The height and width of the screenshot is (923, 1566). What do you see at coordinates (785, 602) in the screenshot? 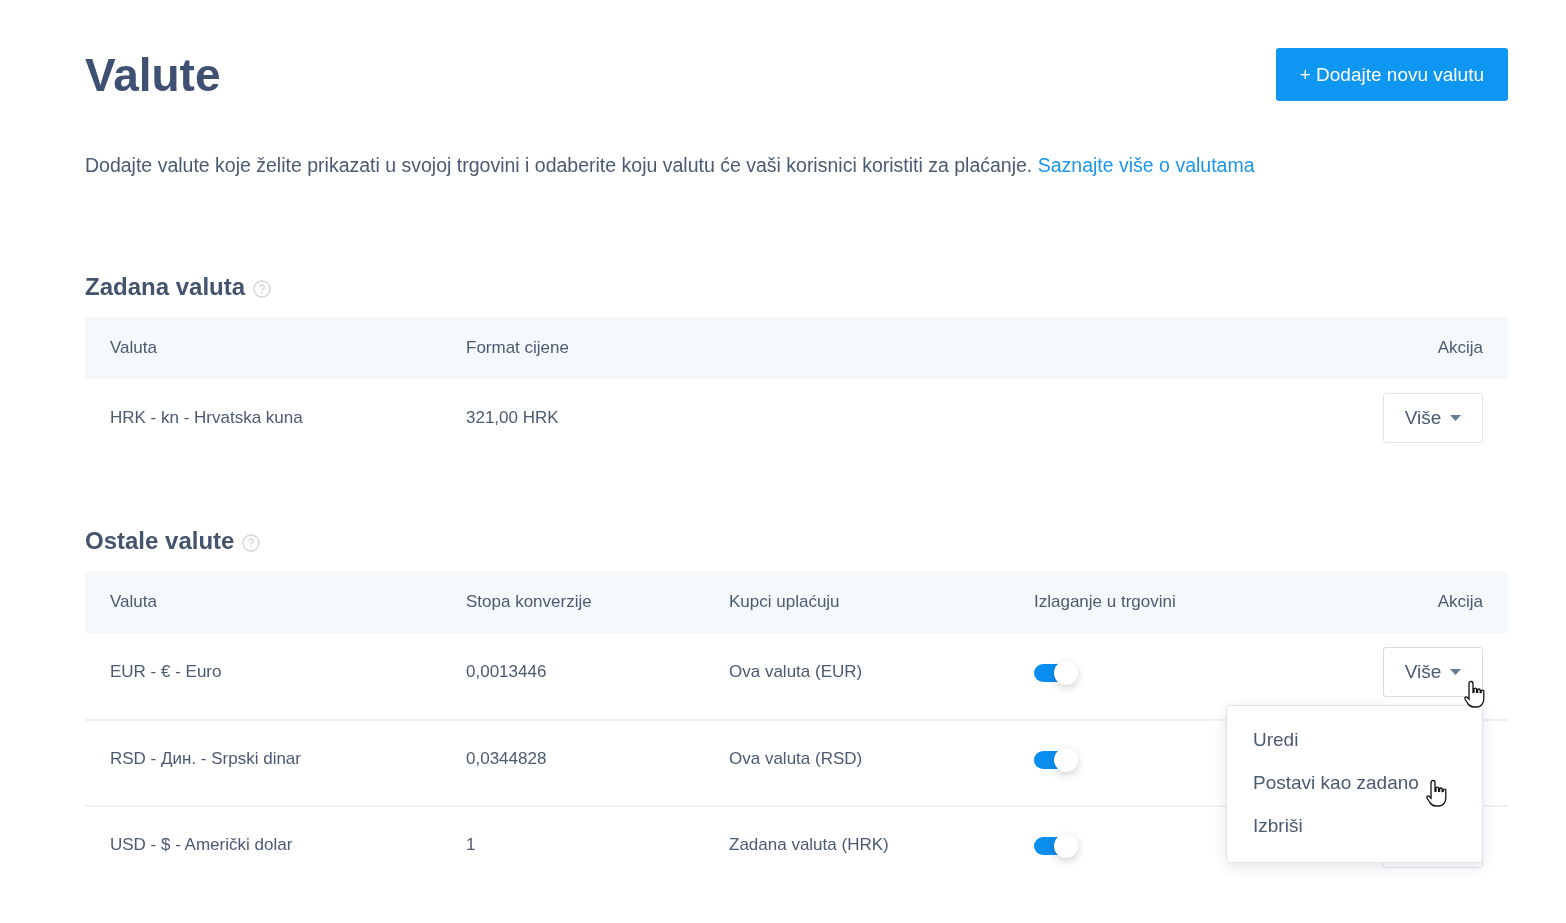
I see `column-header: Kupci uplaćuju` at bounding box center [785, 602].